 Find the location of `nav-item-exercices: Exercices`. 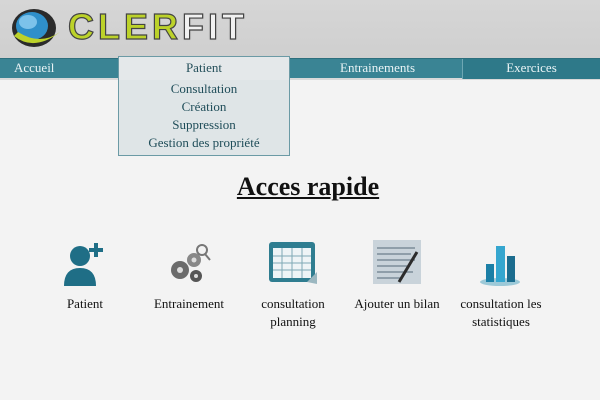

nav-item-exercices: Exercices is located at coordinates (531, 69).